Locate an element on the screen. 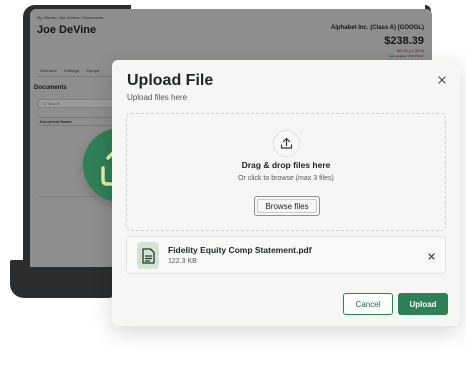 The height and width of the screenshot is (388, 466). file-icon-box is located at coordinates (148, 255).